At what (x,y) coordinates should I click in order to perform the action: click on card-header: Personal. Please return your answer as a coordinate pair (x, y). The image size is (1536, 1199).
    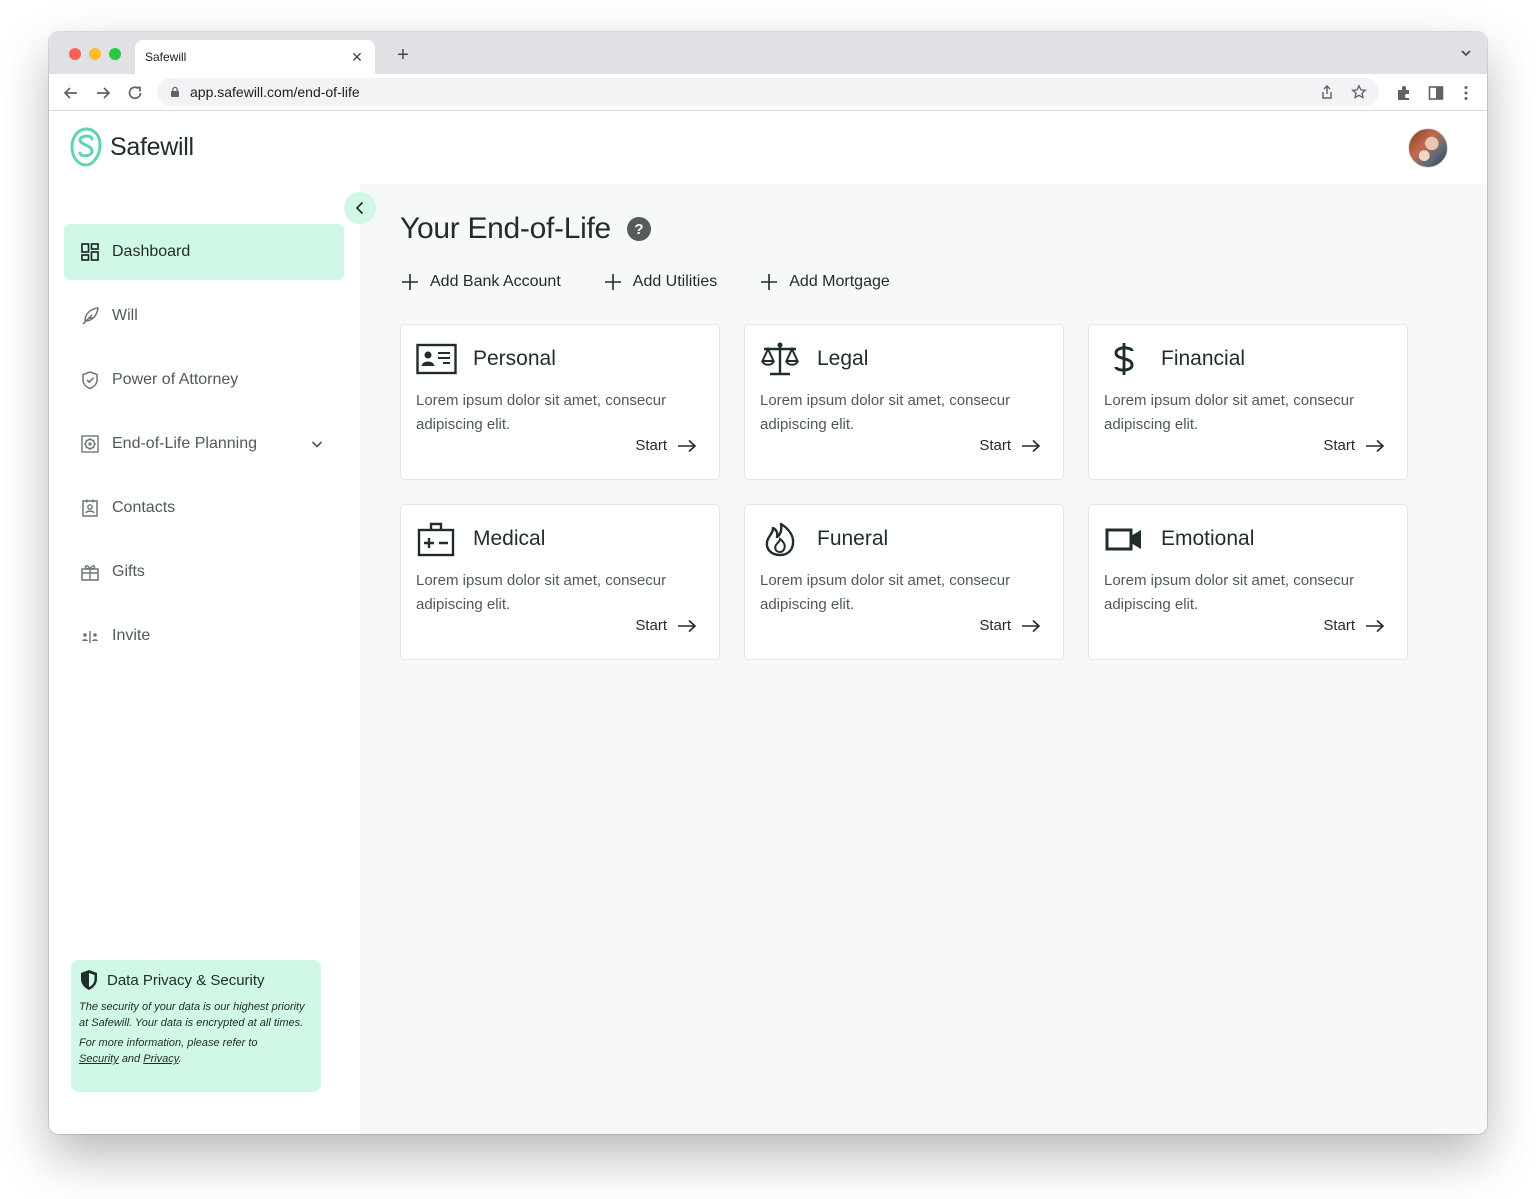
    Looking at the image, I should click on (486, 359).